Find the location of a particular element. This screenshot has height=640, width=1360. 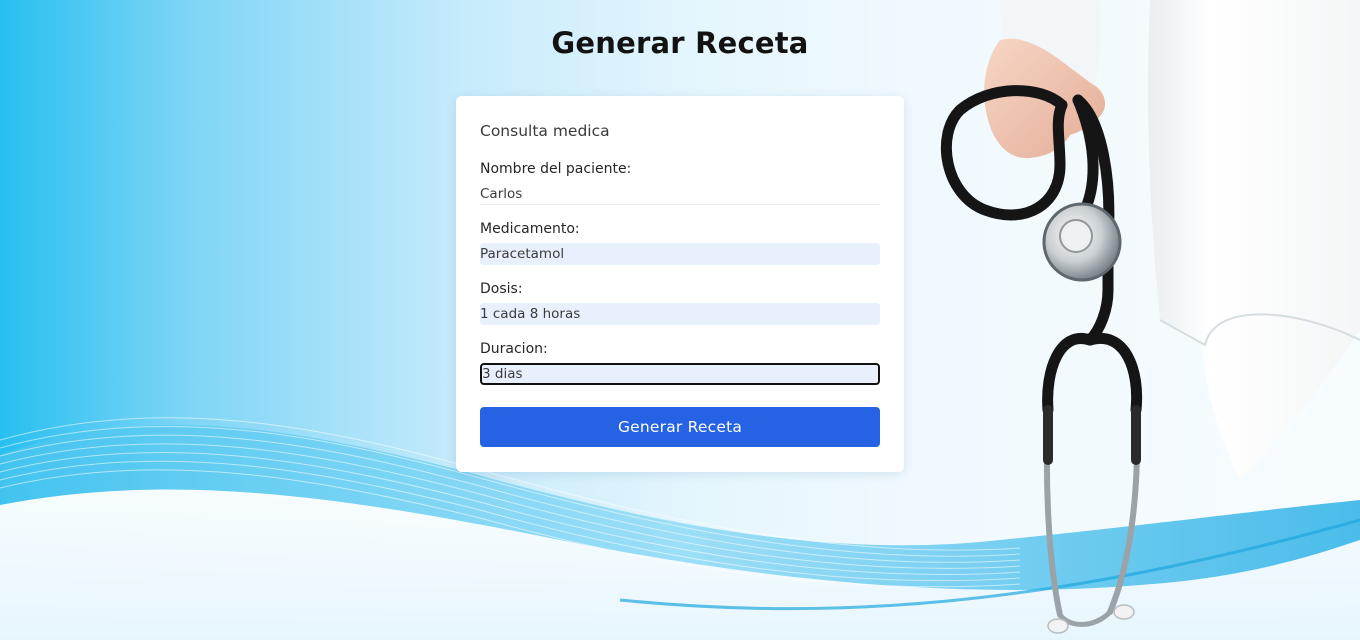

dose-label: Dosis: is located at coordinates (501, 289).